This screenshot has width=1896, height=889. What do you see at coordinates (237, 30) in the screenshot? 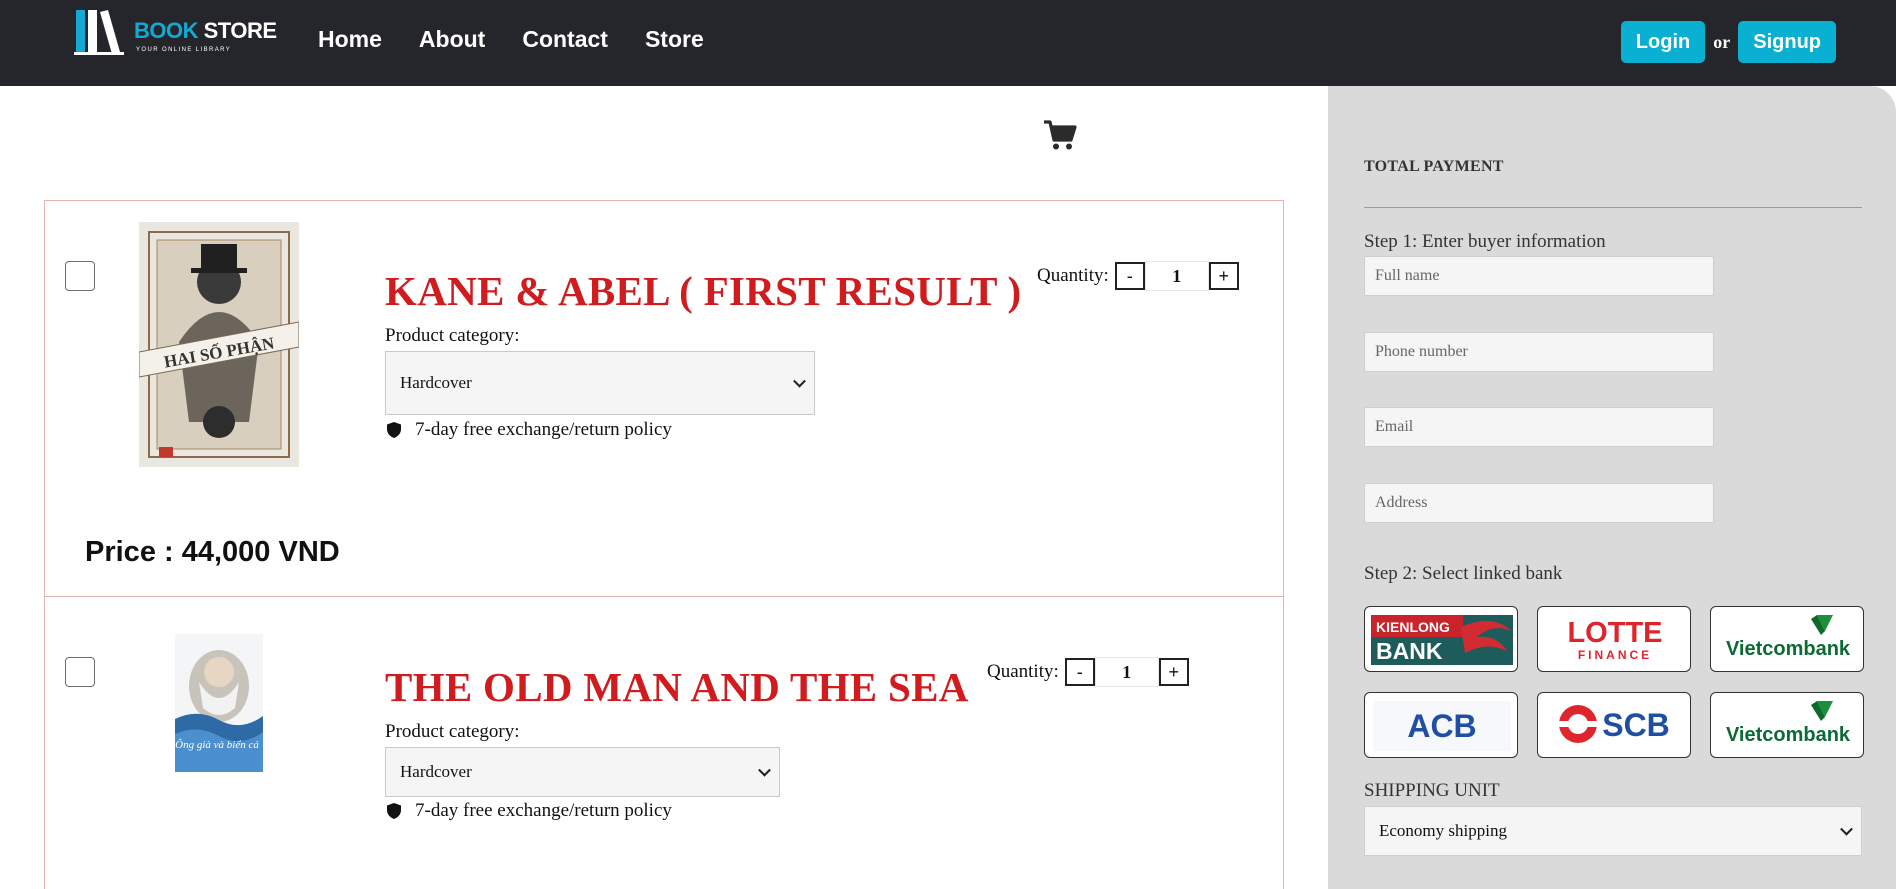
I see `brand-name-part2: STORE` at bounding box center [237, 30].